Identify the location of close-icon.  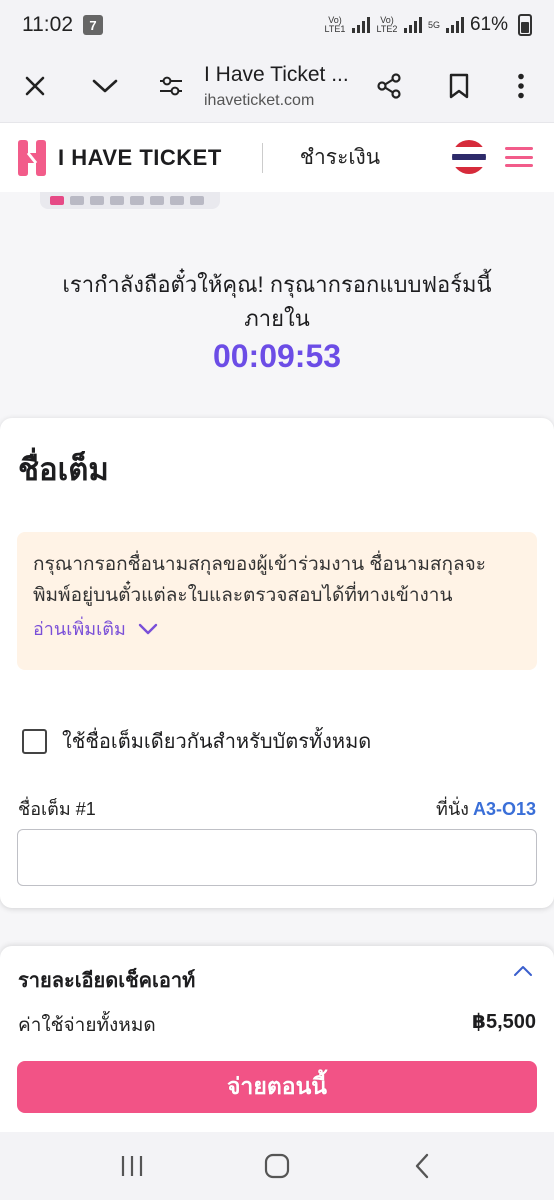
(35, 86).